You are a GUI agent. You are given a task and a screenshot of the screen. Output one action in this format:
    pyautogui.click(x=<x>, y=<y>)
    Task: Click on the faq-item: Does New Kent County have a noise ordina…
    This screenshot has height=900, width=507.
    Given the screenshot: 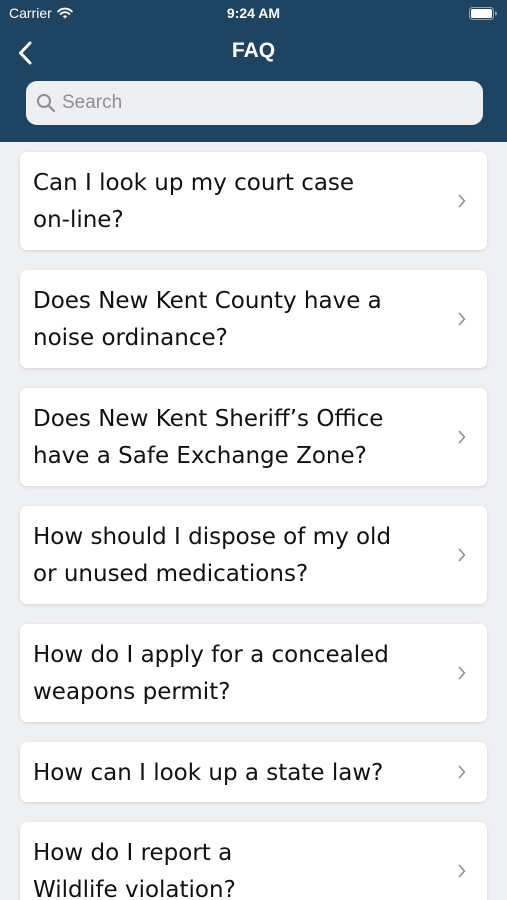 What is the action you would take?
    pyautogui.click(x=253, y=319)
    